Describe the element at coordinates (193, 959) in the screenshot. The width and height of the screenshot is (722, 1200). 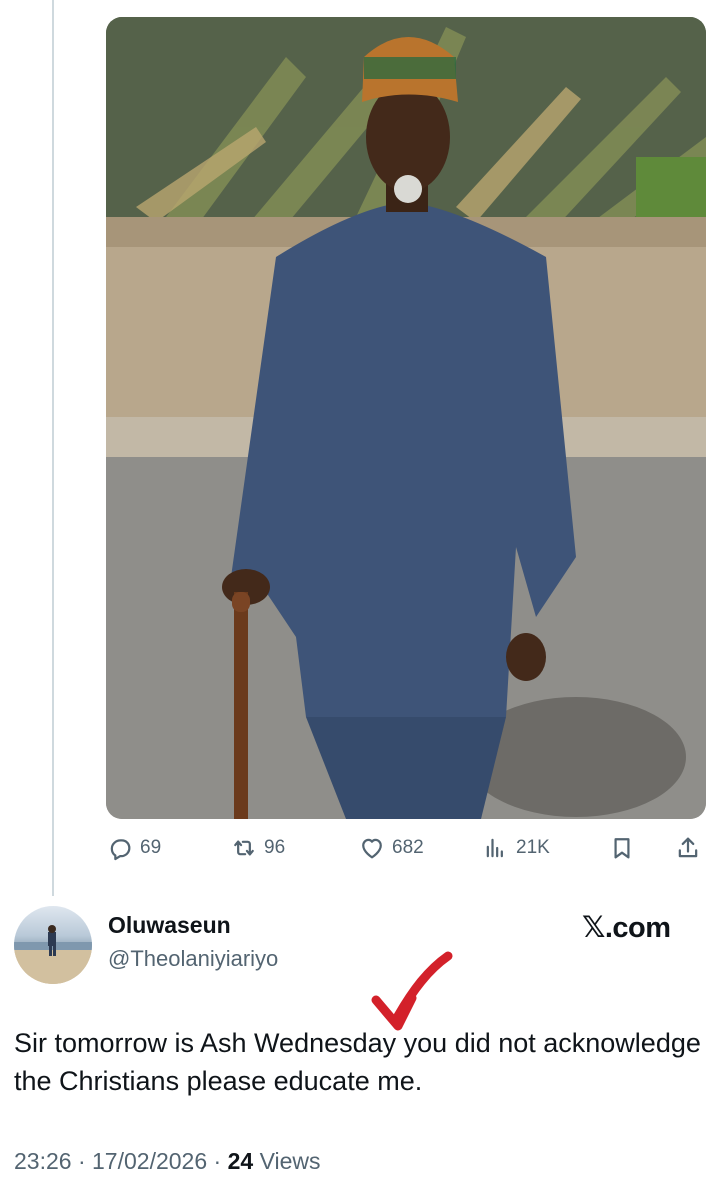
I see `user-handle: @Theolaniyiariyo` at that location.